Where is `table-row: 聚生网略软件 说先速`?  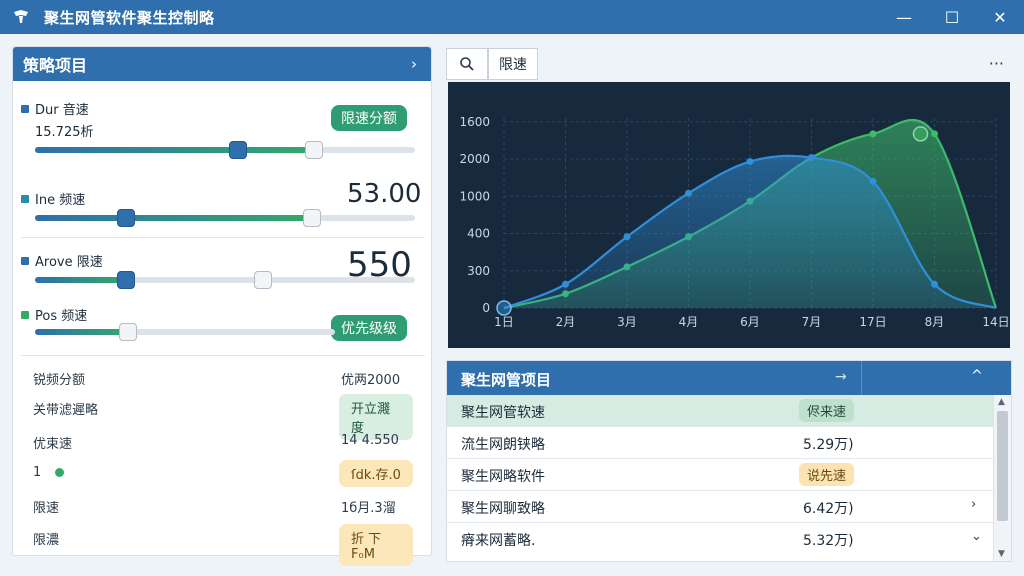
table-row: 聚生网略软件 说先速 is located at coordinates (720, 475).